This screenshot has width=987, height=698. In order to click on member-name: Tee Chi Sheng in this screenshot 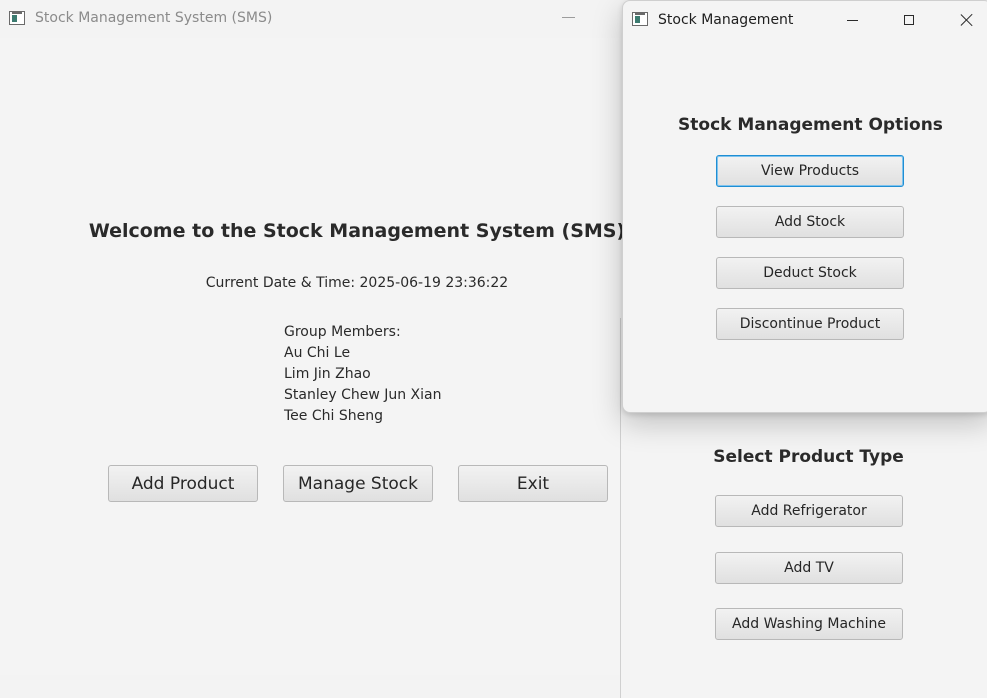, I will do `click(333, 416)`.